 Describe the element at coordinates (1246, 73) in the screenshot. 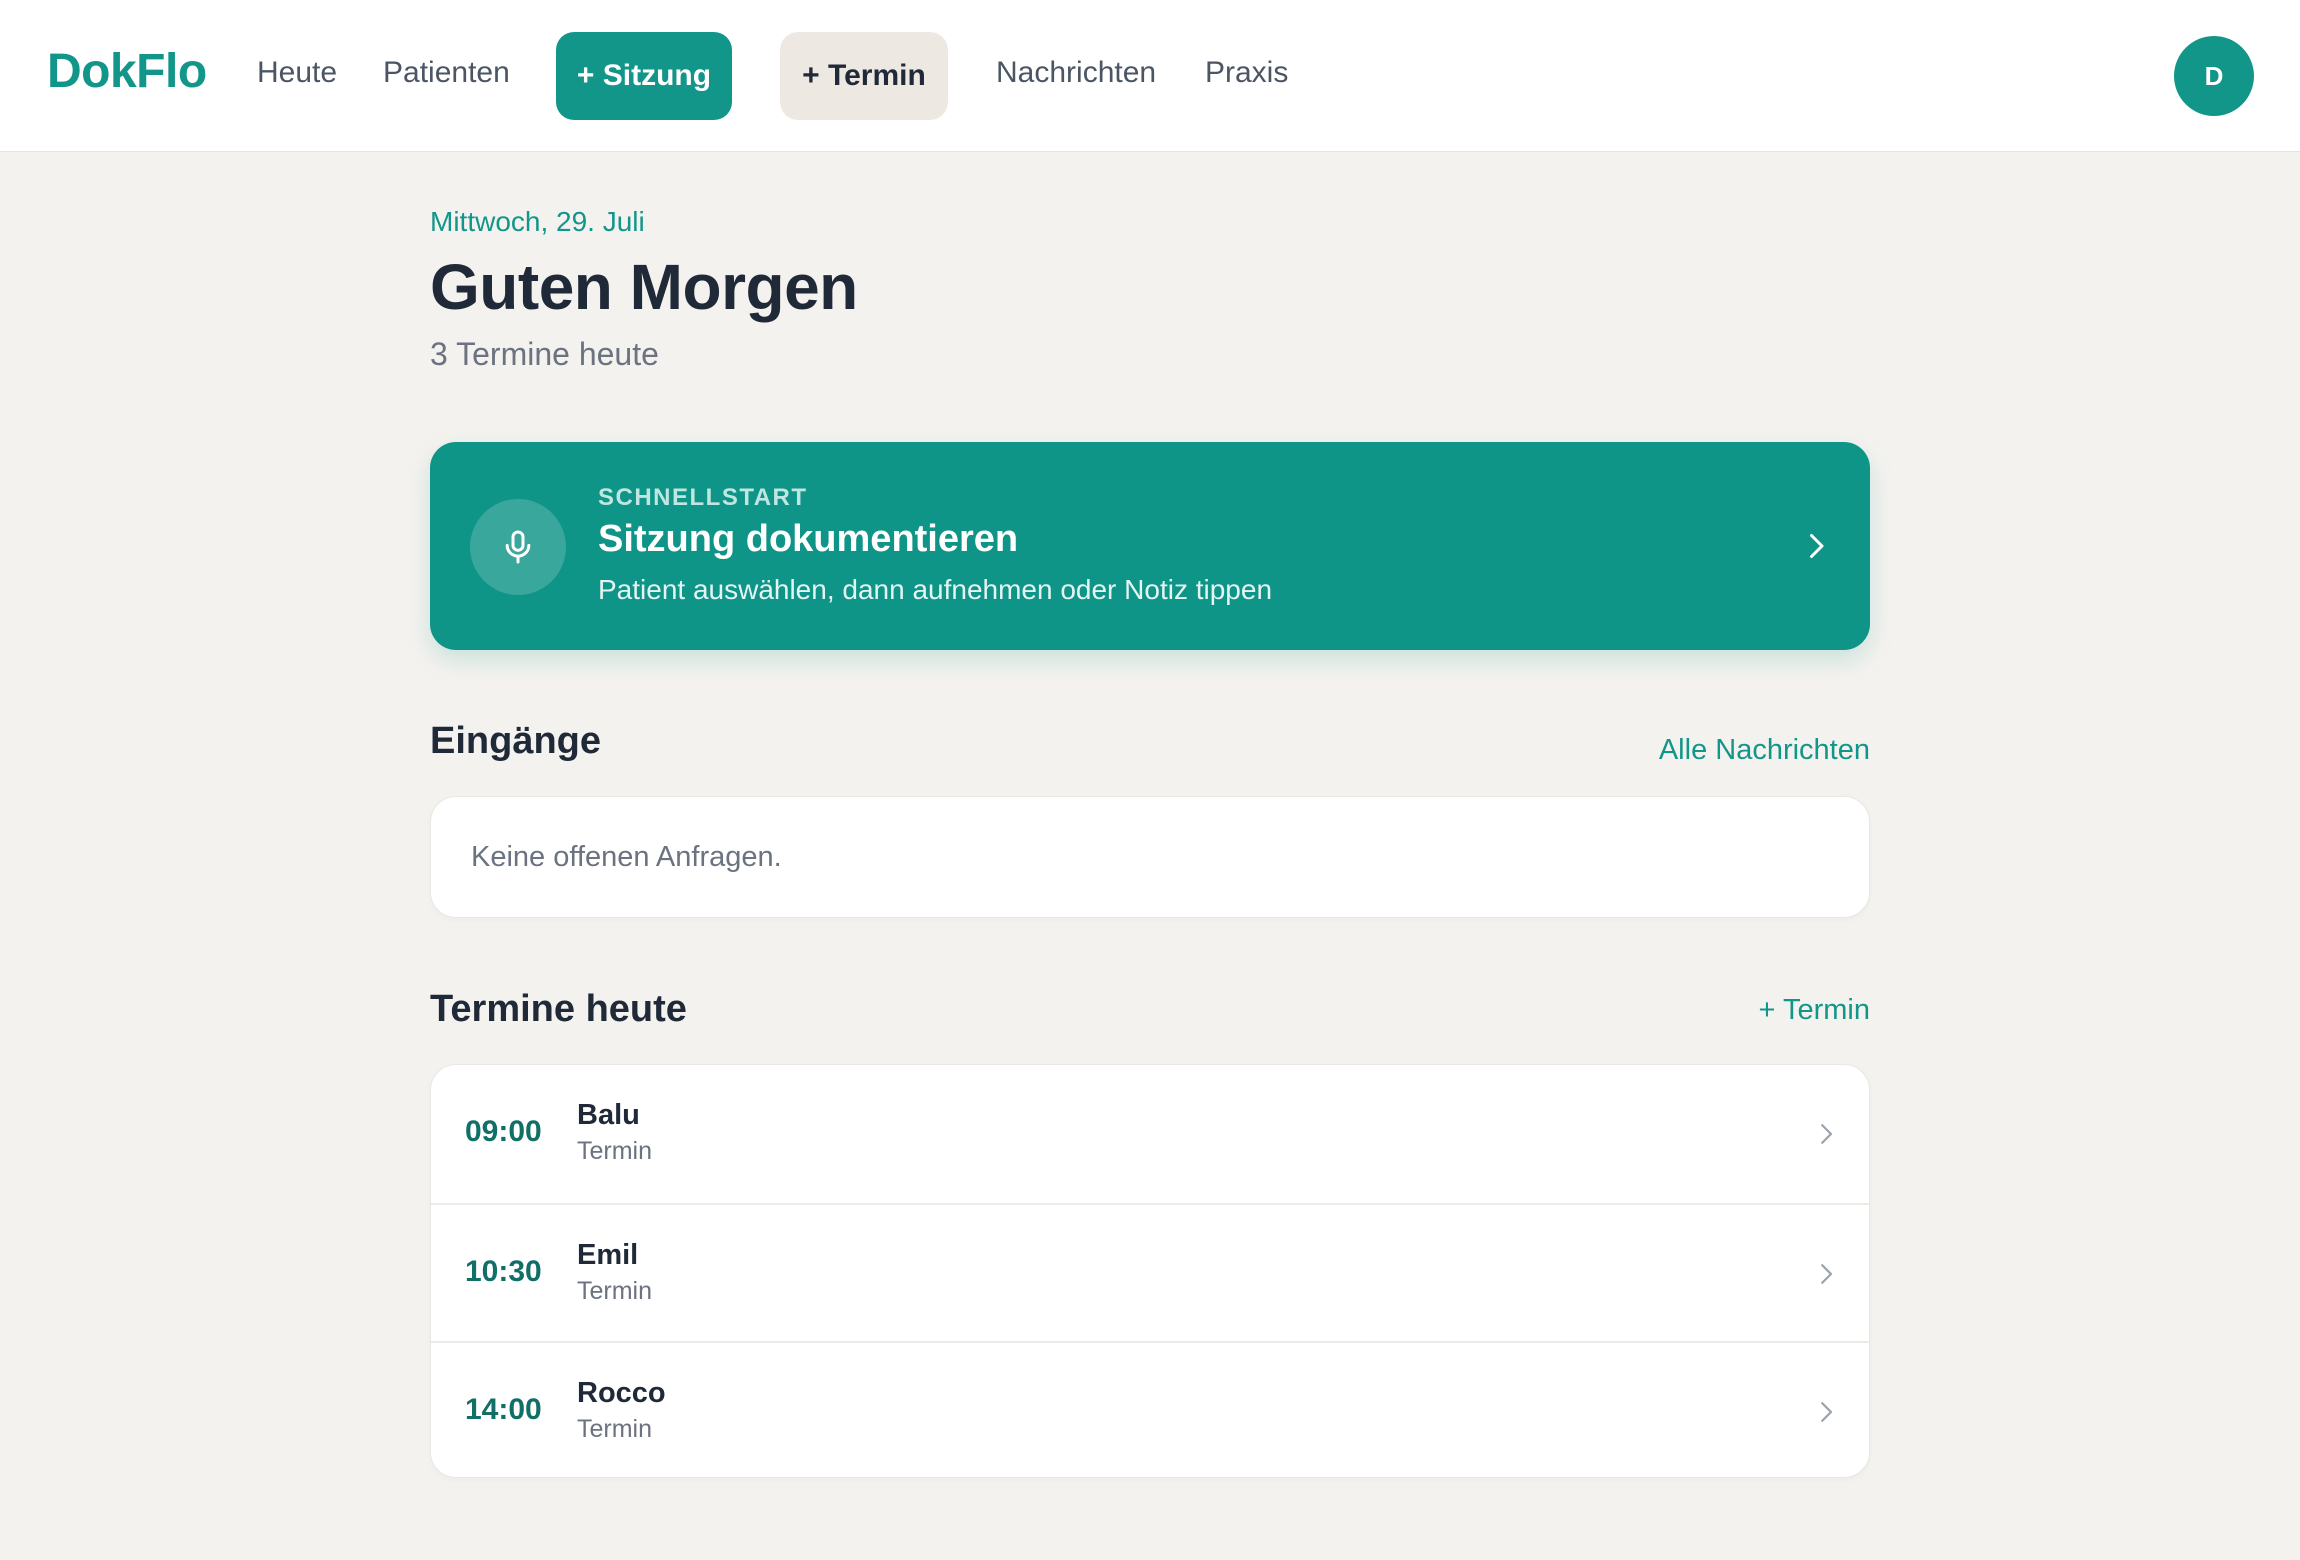

I see `nav-link-praxis: Praxis` at that location.